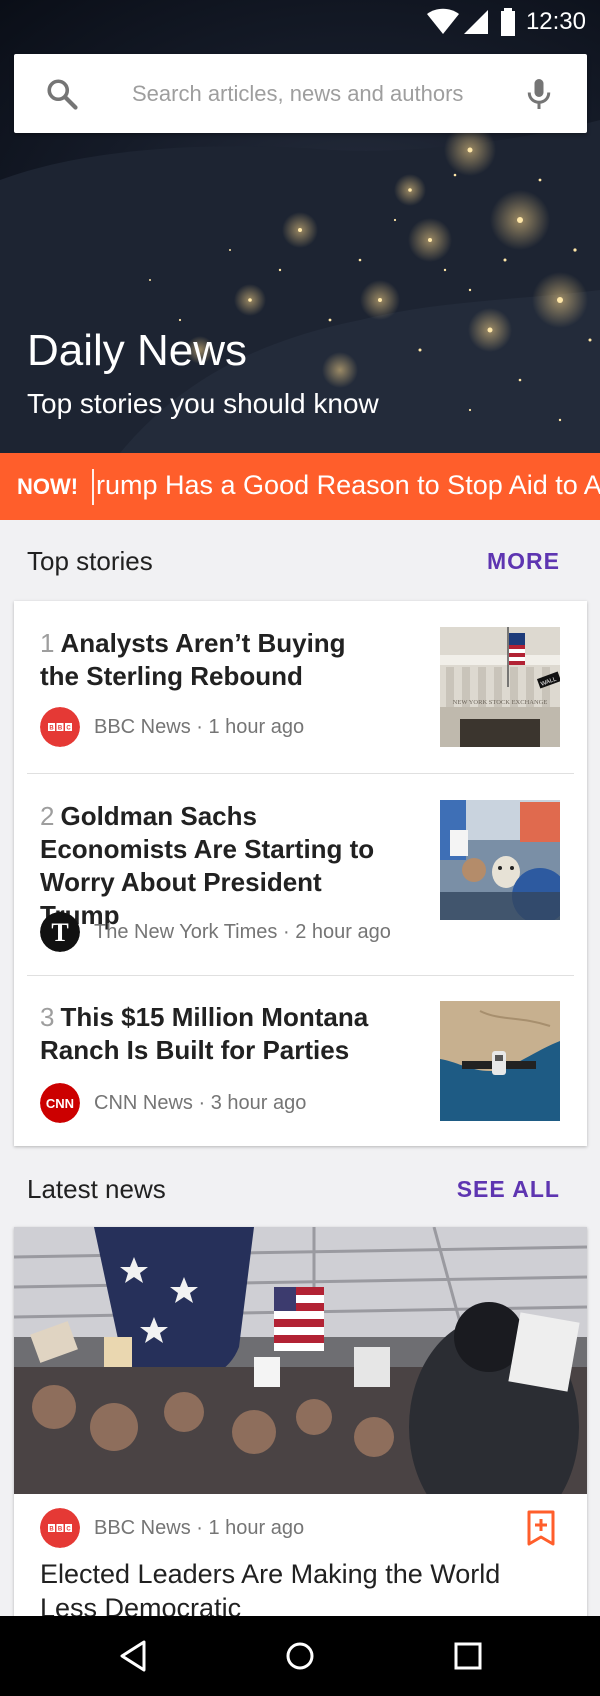 This screenshot has width=600, height=1696. Describe the element at coordinates (500, 1061) in the screenshot. I see `story-thumbnail-satellite` at that location.